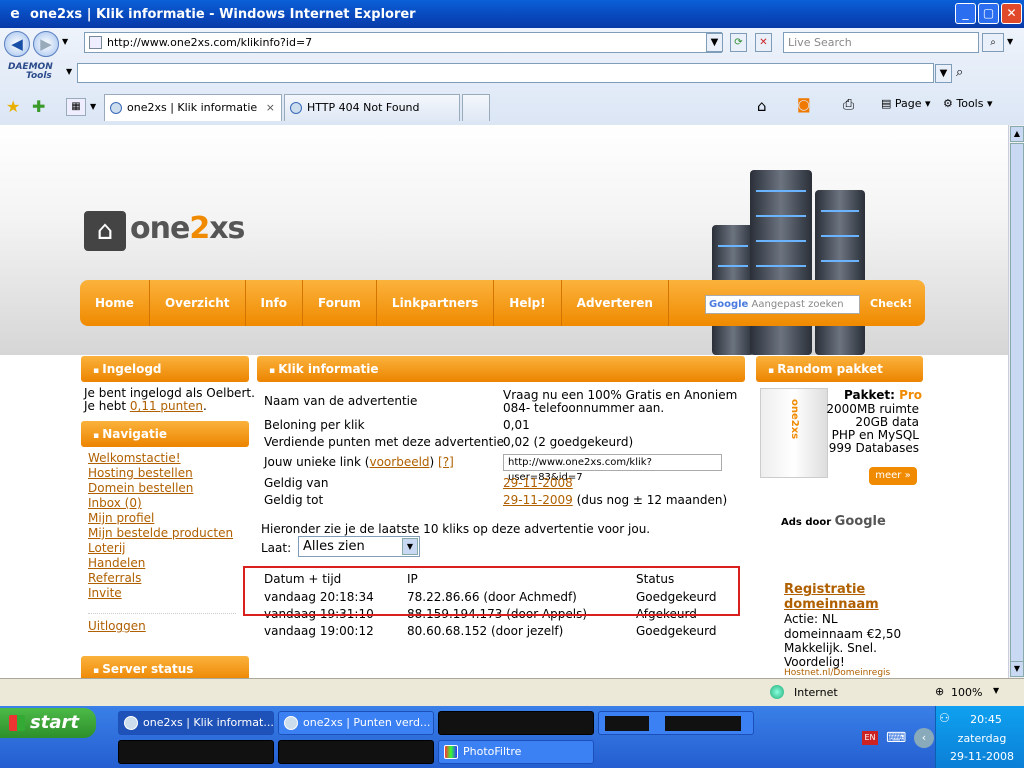  Describe the element at coordinates (993, 42) in the screenshot. I see `search-icon: ⌕` at that location.